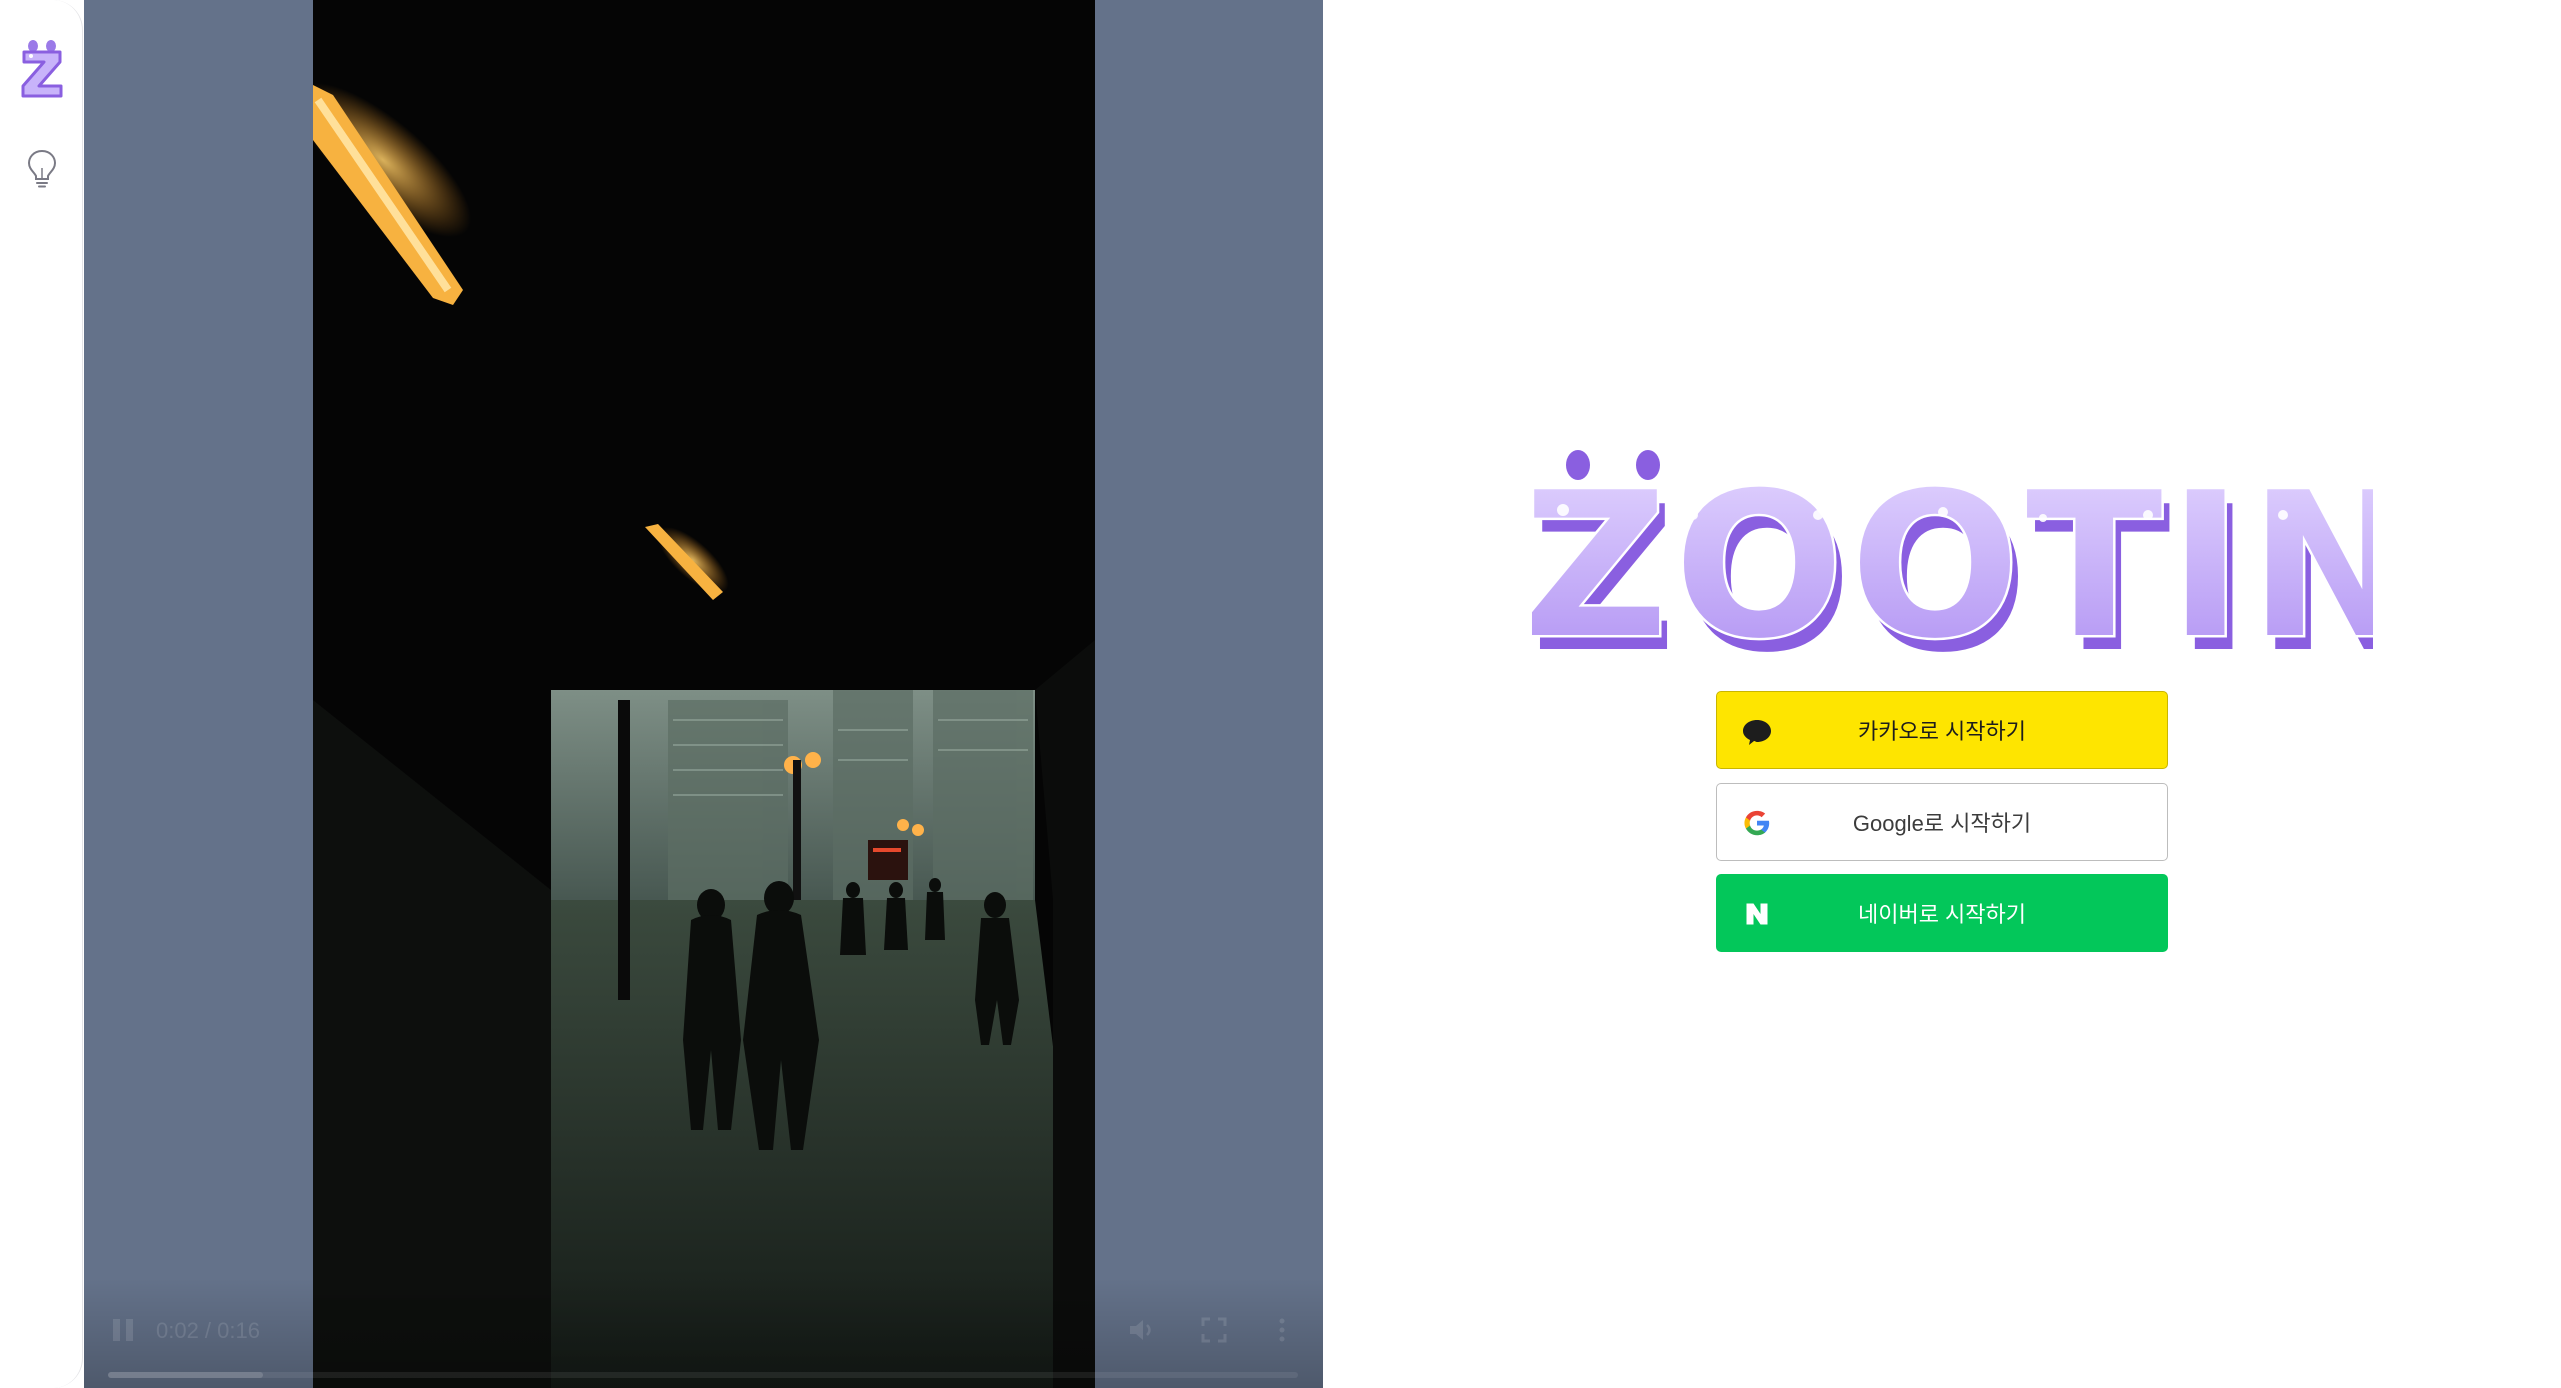  Describe the element at coordinates (208, 1330) in the screenshot. I see `video-time-label: 0:02 / 0:16` at that location.